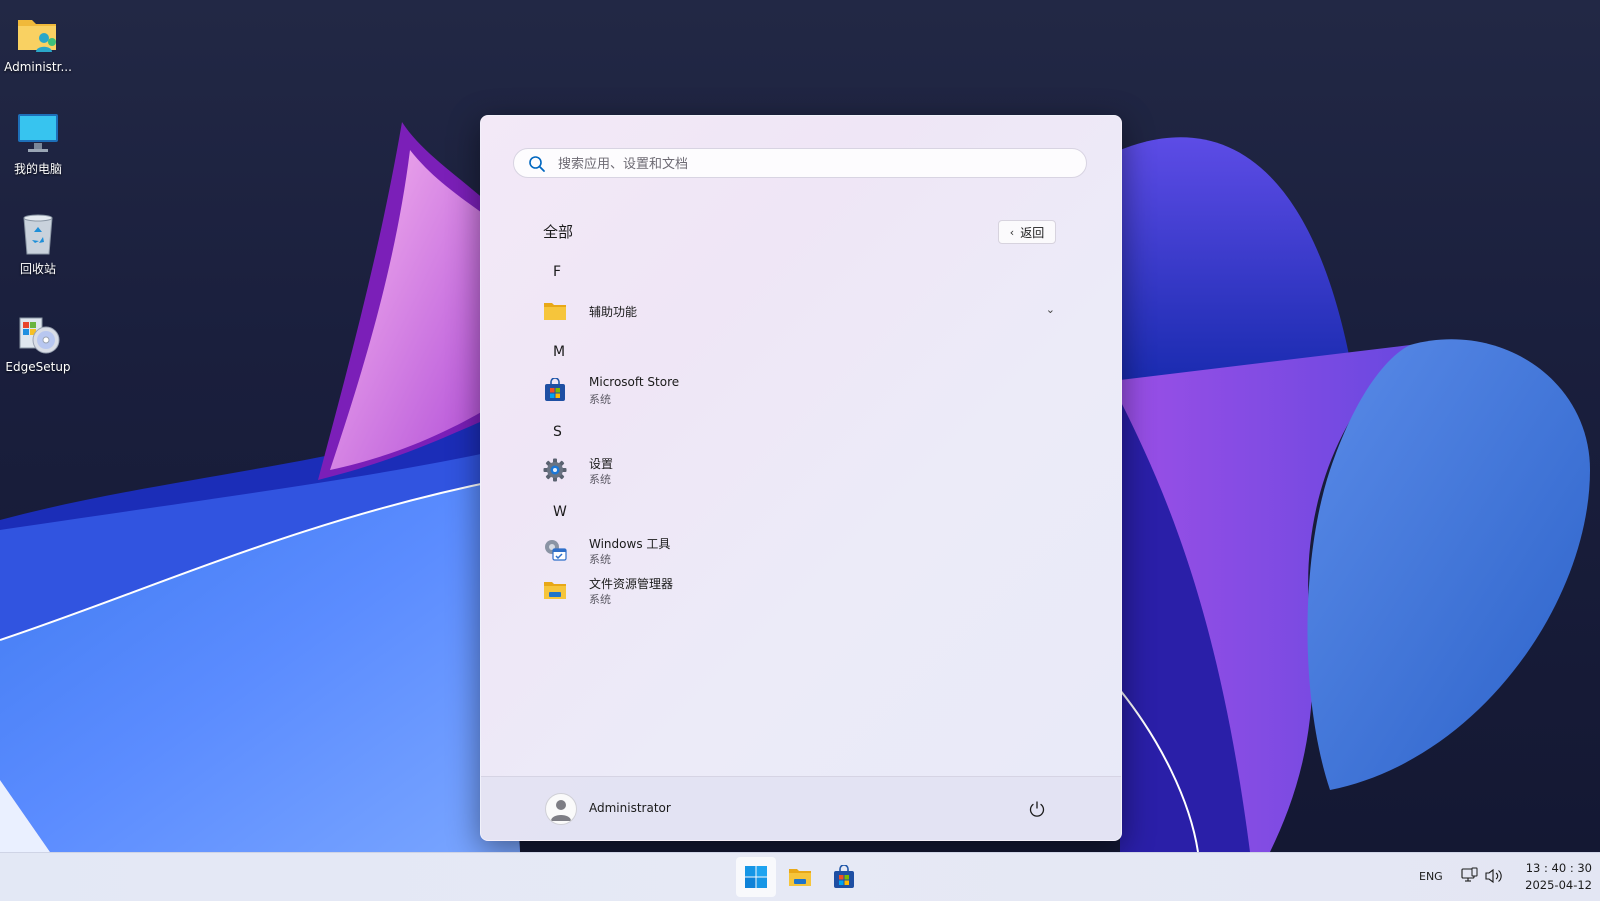 Image resolution: width=1600 pixels, height=901 pixels. Describe the element at coordinates (557, 272) in the screenshot. I see `letter-header-f: F` at that location.